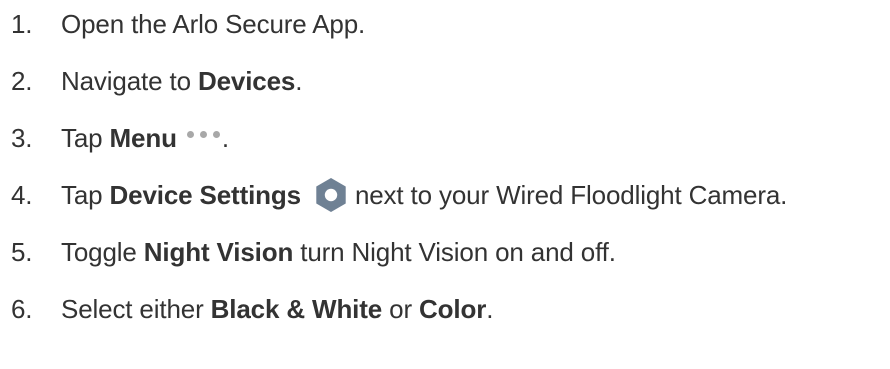  I want to click on ellipsis-icon, so click(203, 134).